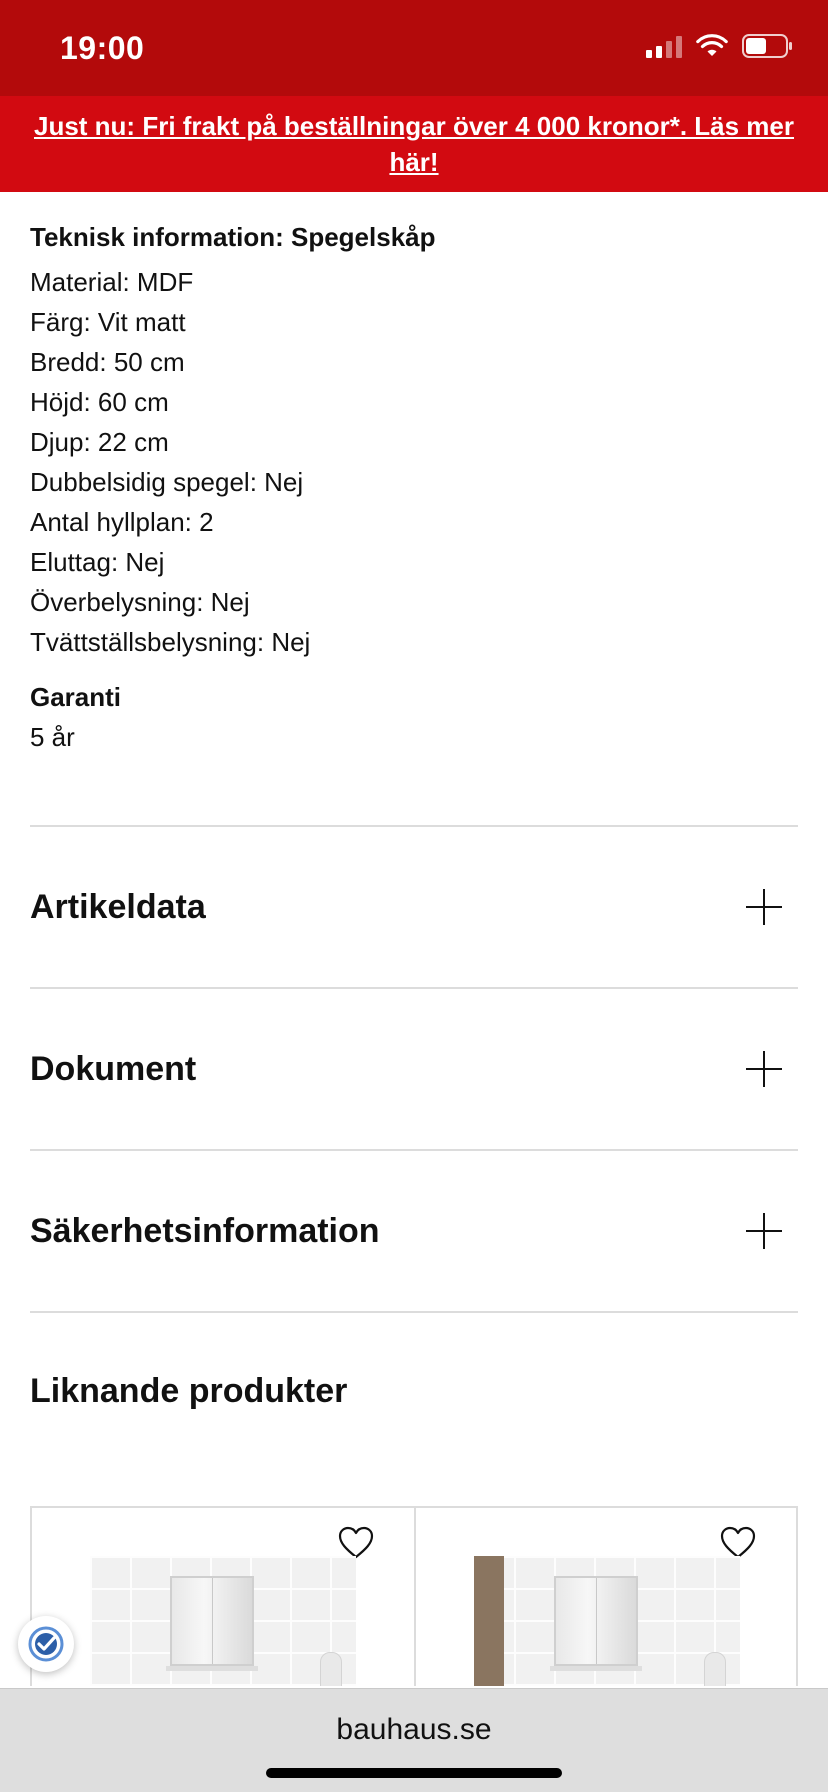  I want to click on accordion-title: Säkerhetsinformation, so click(205, 1230).